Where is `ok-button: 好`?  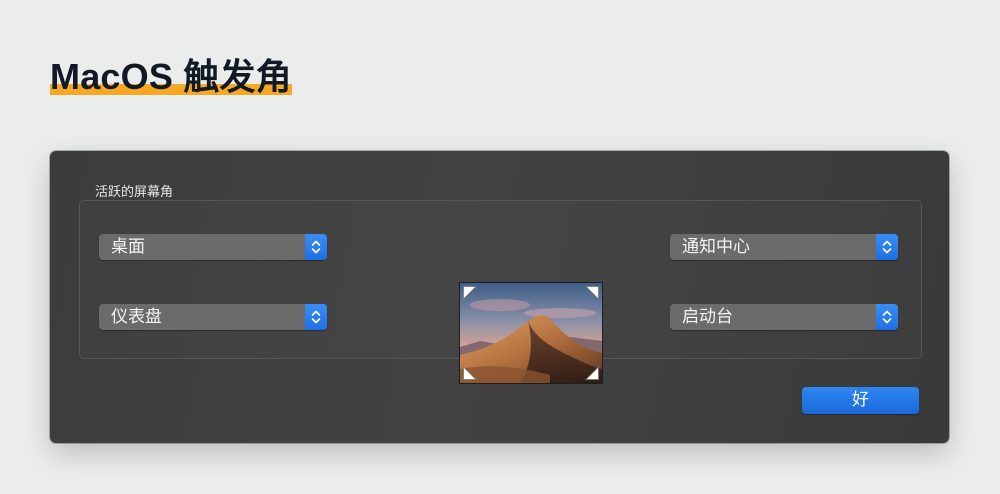
ok-button: 好 is located at coordinates (860, 400).